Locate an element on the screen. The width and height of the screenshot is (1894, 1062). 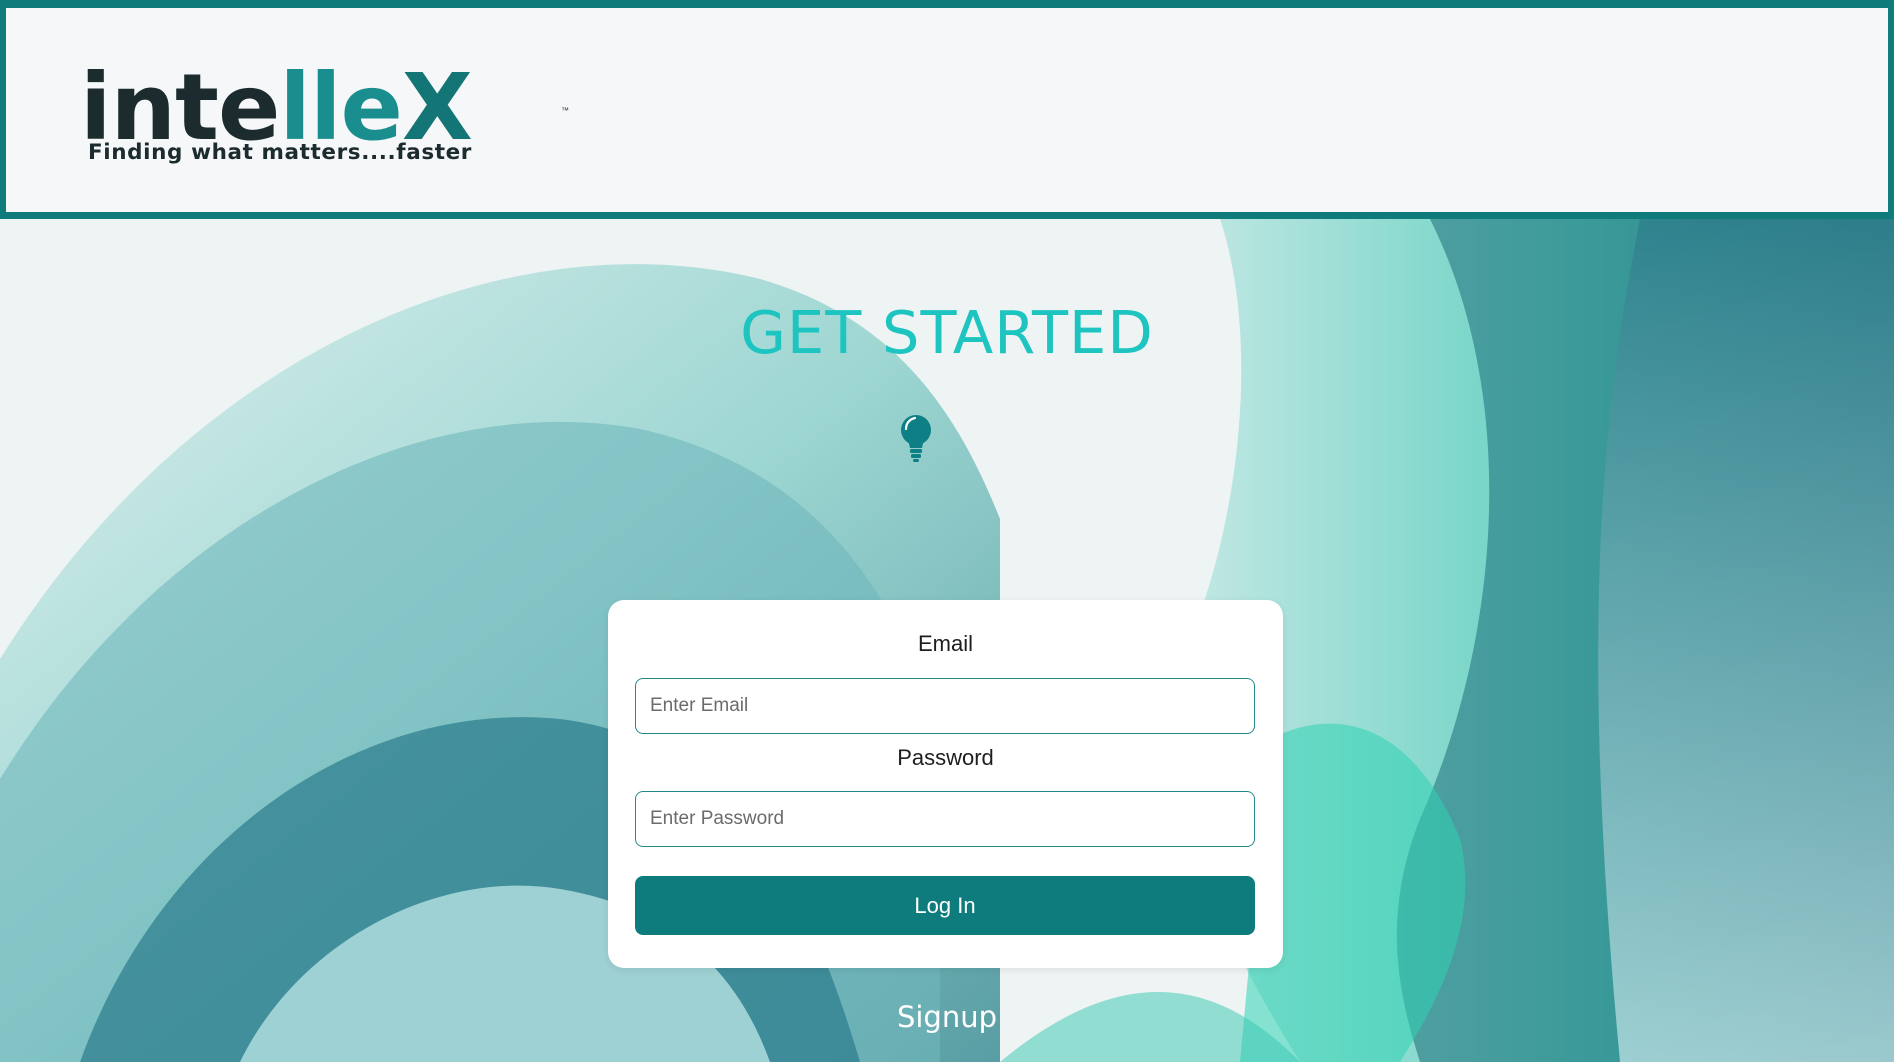
password-input is located at coordinates (945, 819).